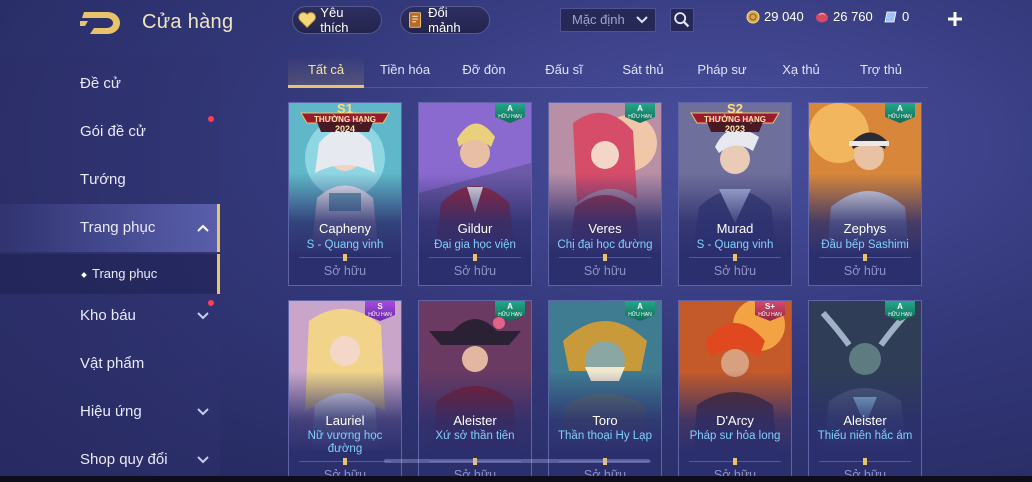 The height and width of the screenshot is (482, 1032). I want to click on fragment-exchange-label: Đổi mảnh, so click(444, 20).